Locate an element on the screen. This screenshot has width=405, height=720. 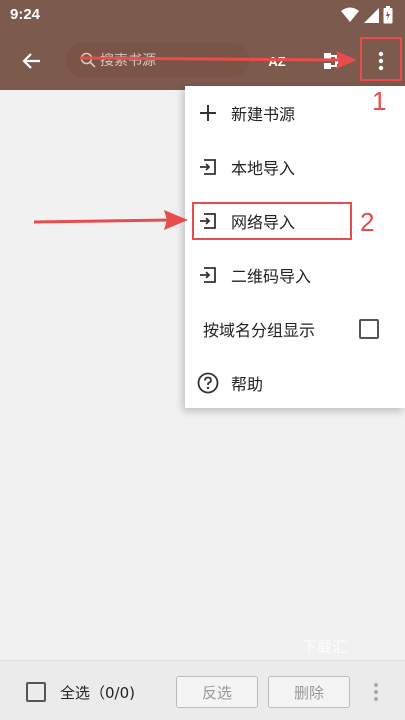
invert-selection-label: 反选 is located at coordinates (216, 692).